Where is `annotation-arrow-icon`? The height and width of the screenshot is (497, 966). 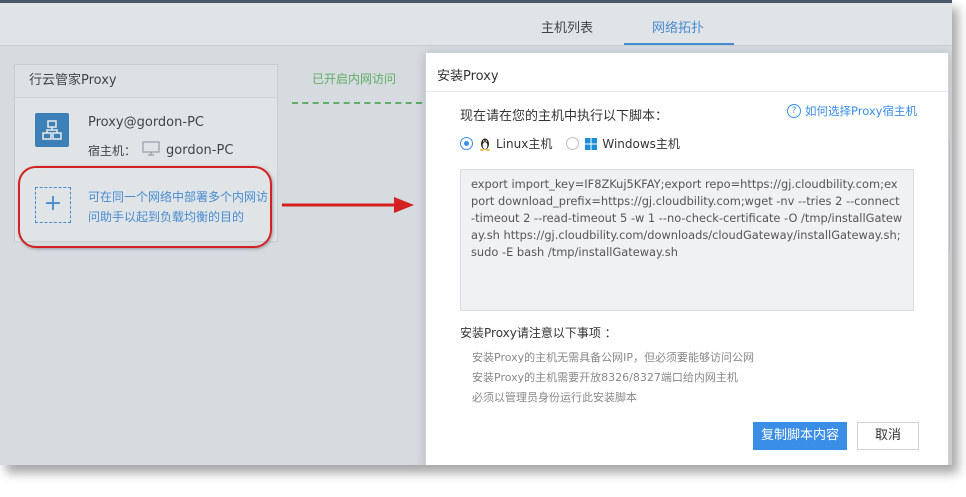
annotation-arrow-icon is located at coordinates (348, 205).